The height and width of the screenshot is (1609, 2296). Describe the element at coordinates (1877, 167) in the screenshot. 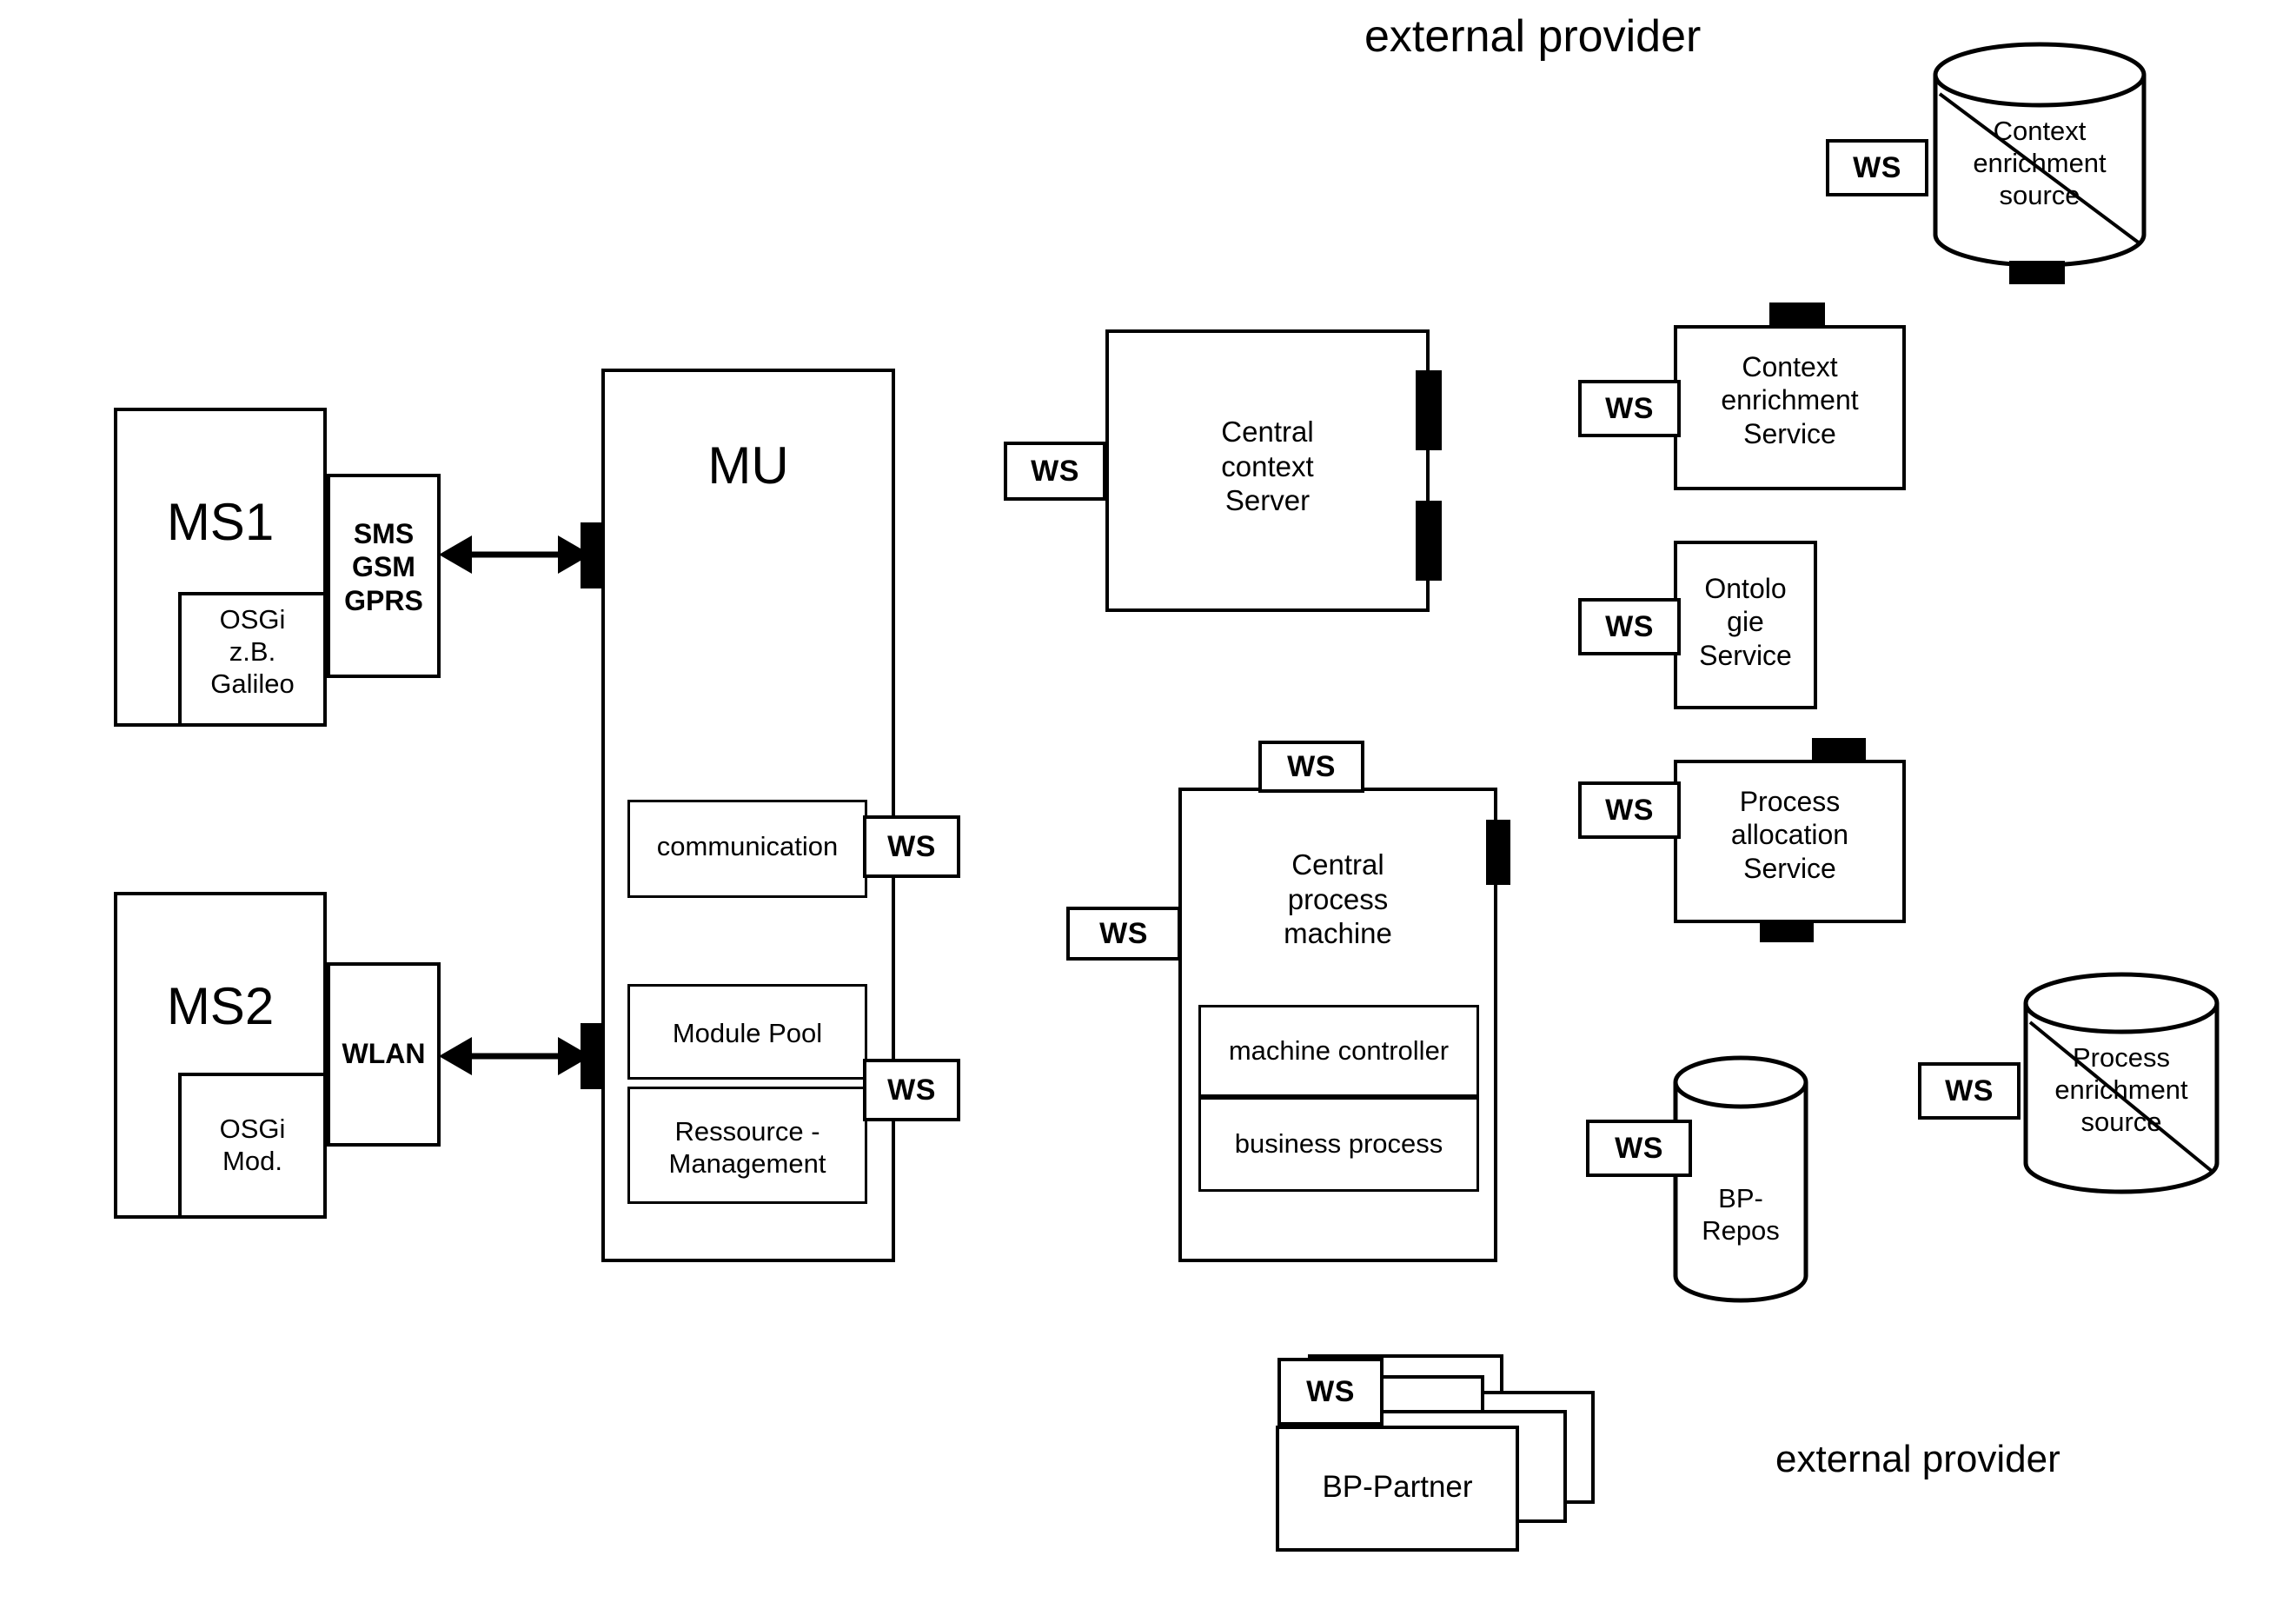

I see `context-enrichment-source-ws-tab: WS` at that location.